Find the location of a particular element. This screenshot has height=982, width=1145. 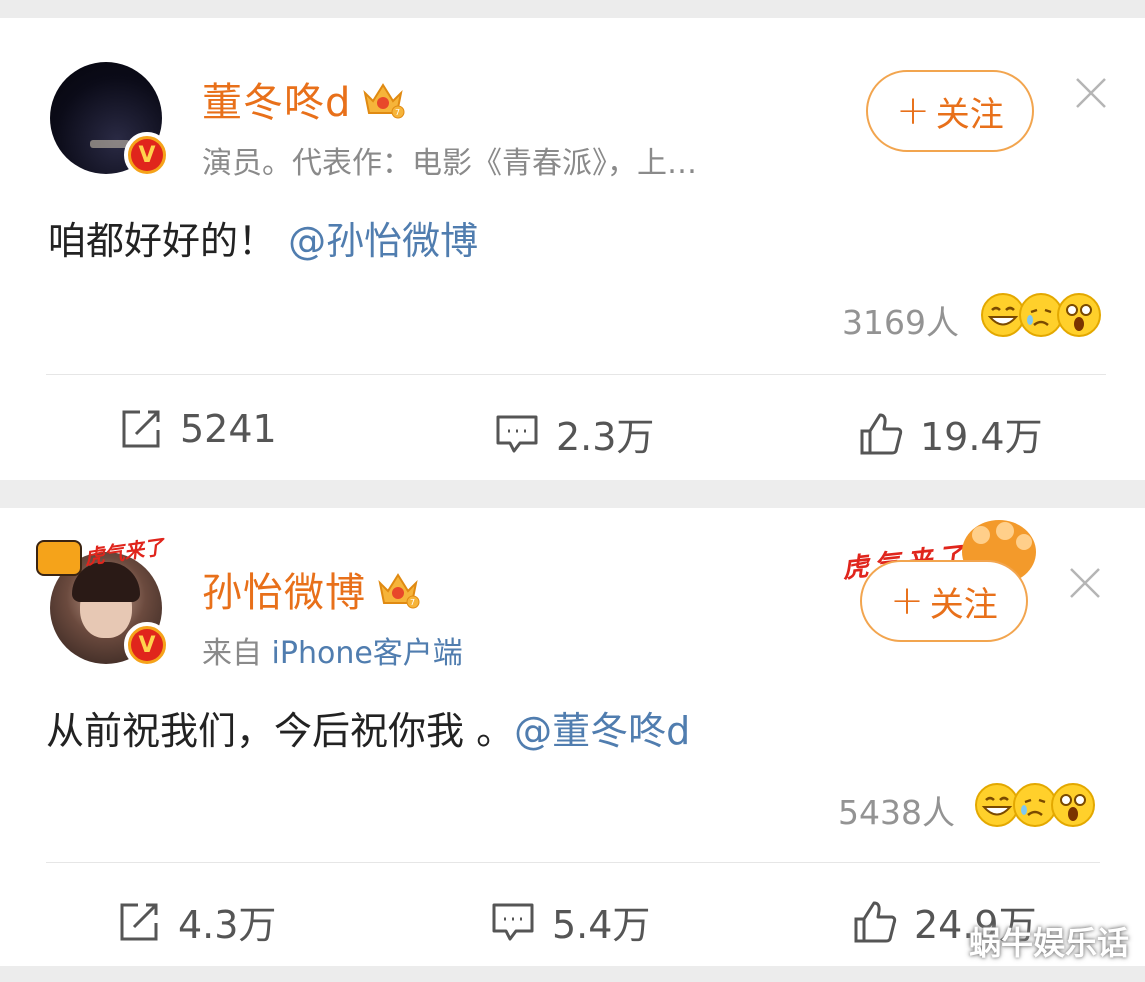

comment-button: 2.3万 is located at coordinates (574, 433).